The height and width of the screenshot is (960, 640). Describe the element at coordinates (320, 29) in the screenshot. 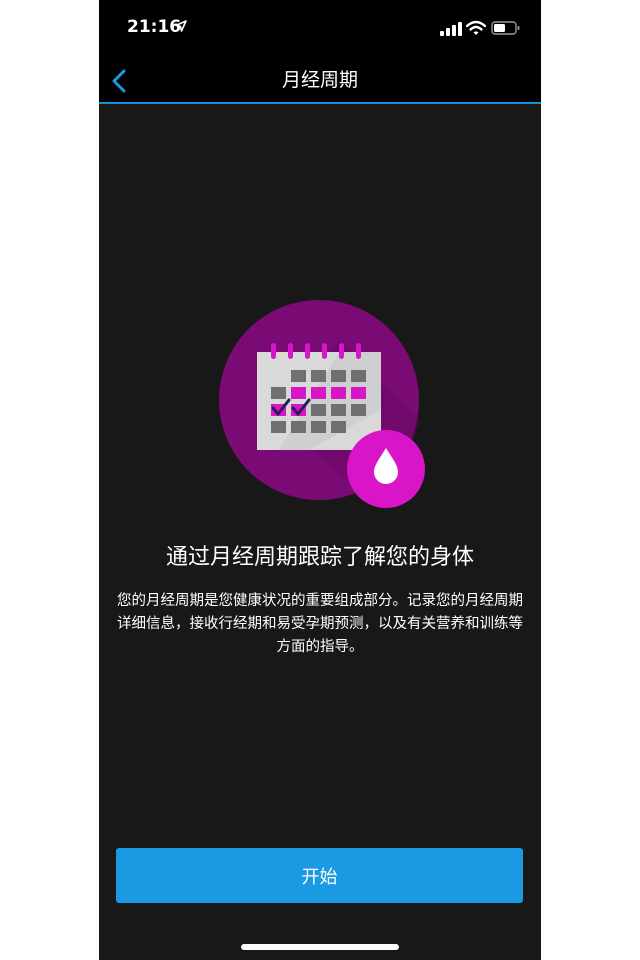

I see `status-bar: 21:16` at that location.